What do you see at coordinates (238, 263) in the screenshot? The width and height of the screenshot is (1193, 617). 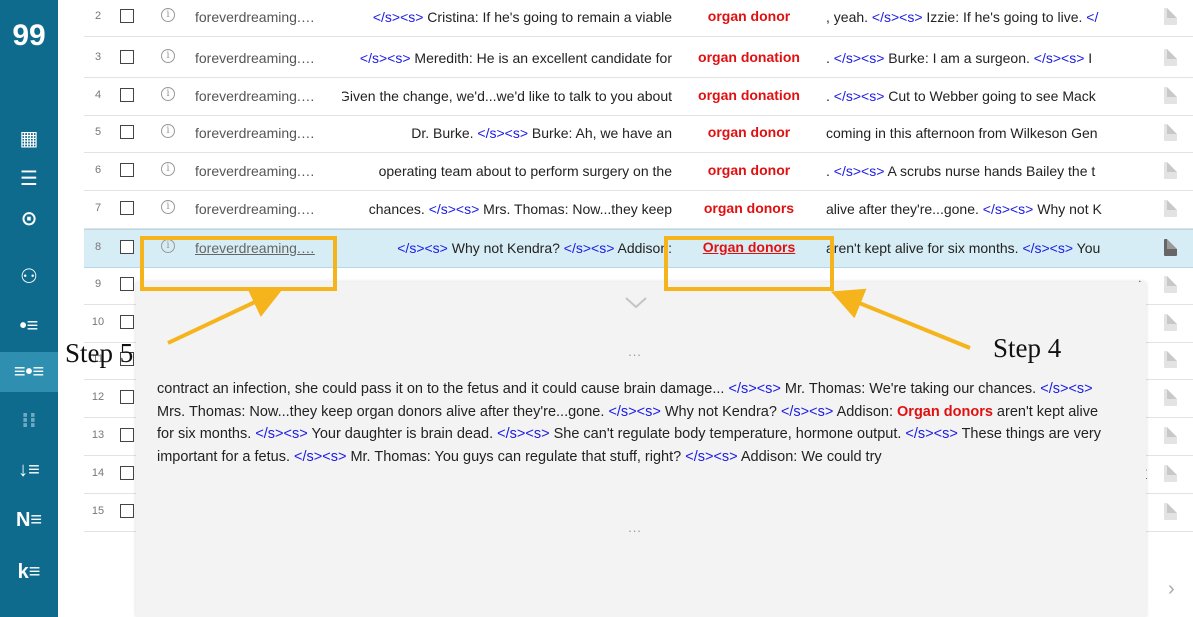 I see `step5-highlight-box` at bounding box center [238, 263].